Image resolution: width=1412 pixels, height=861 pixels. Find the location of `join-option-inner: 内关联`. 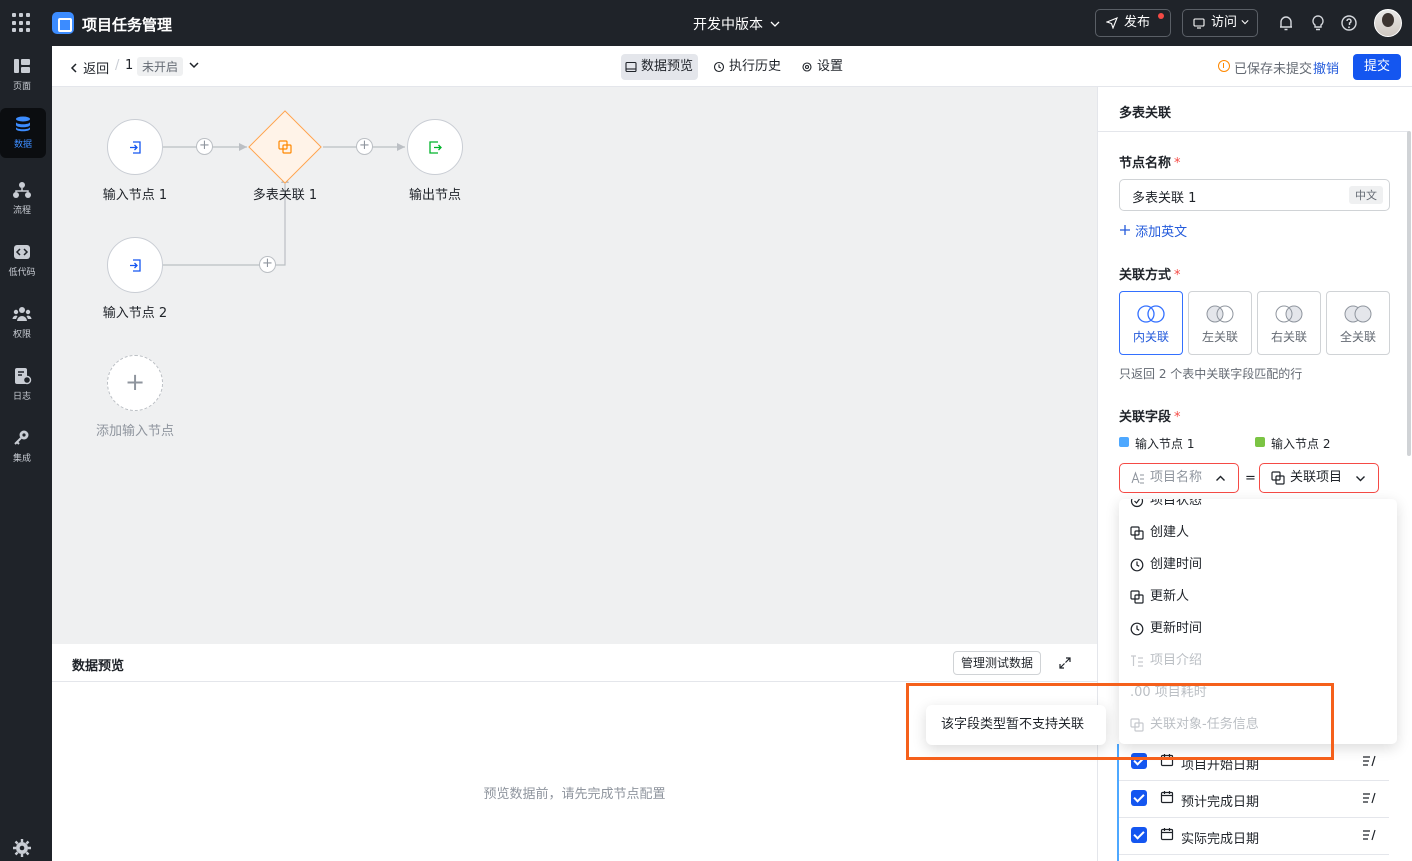

join-option-inner: 内关联 is located at coordinates (1151, 323).